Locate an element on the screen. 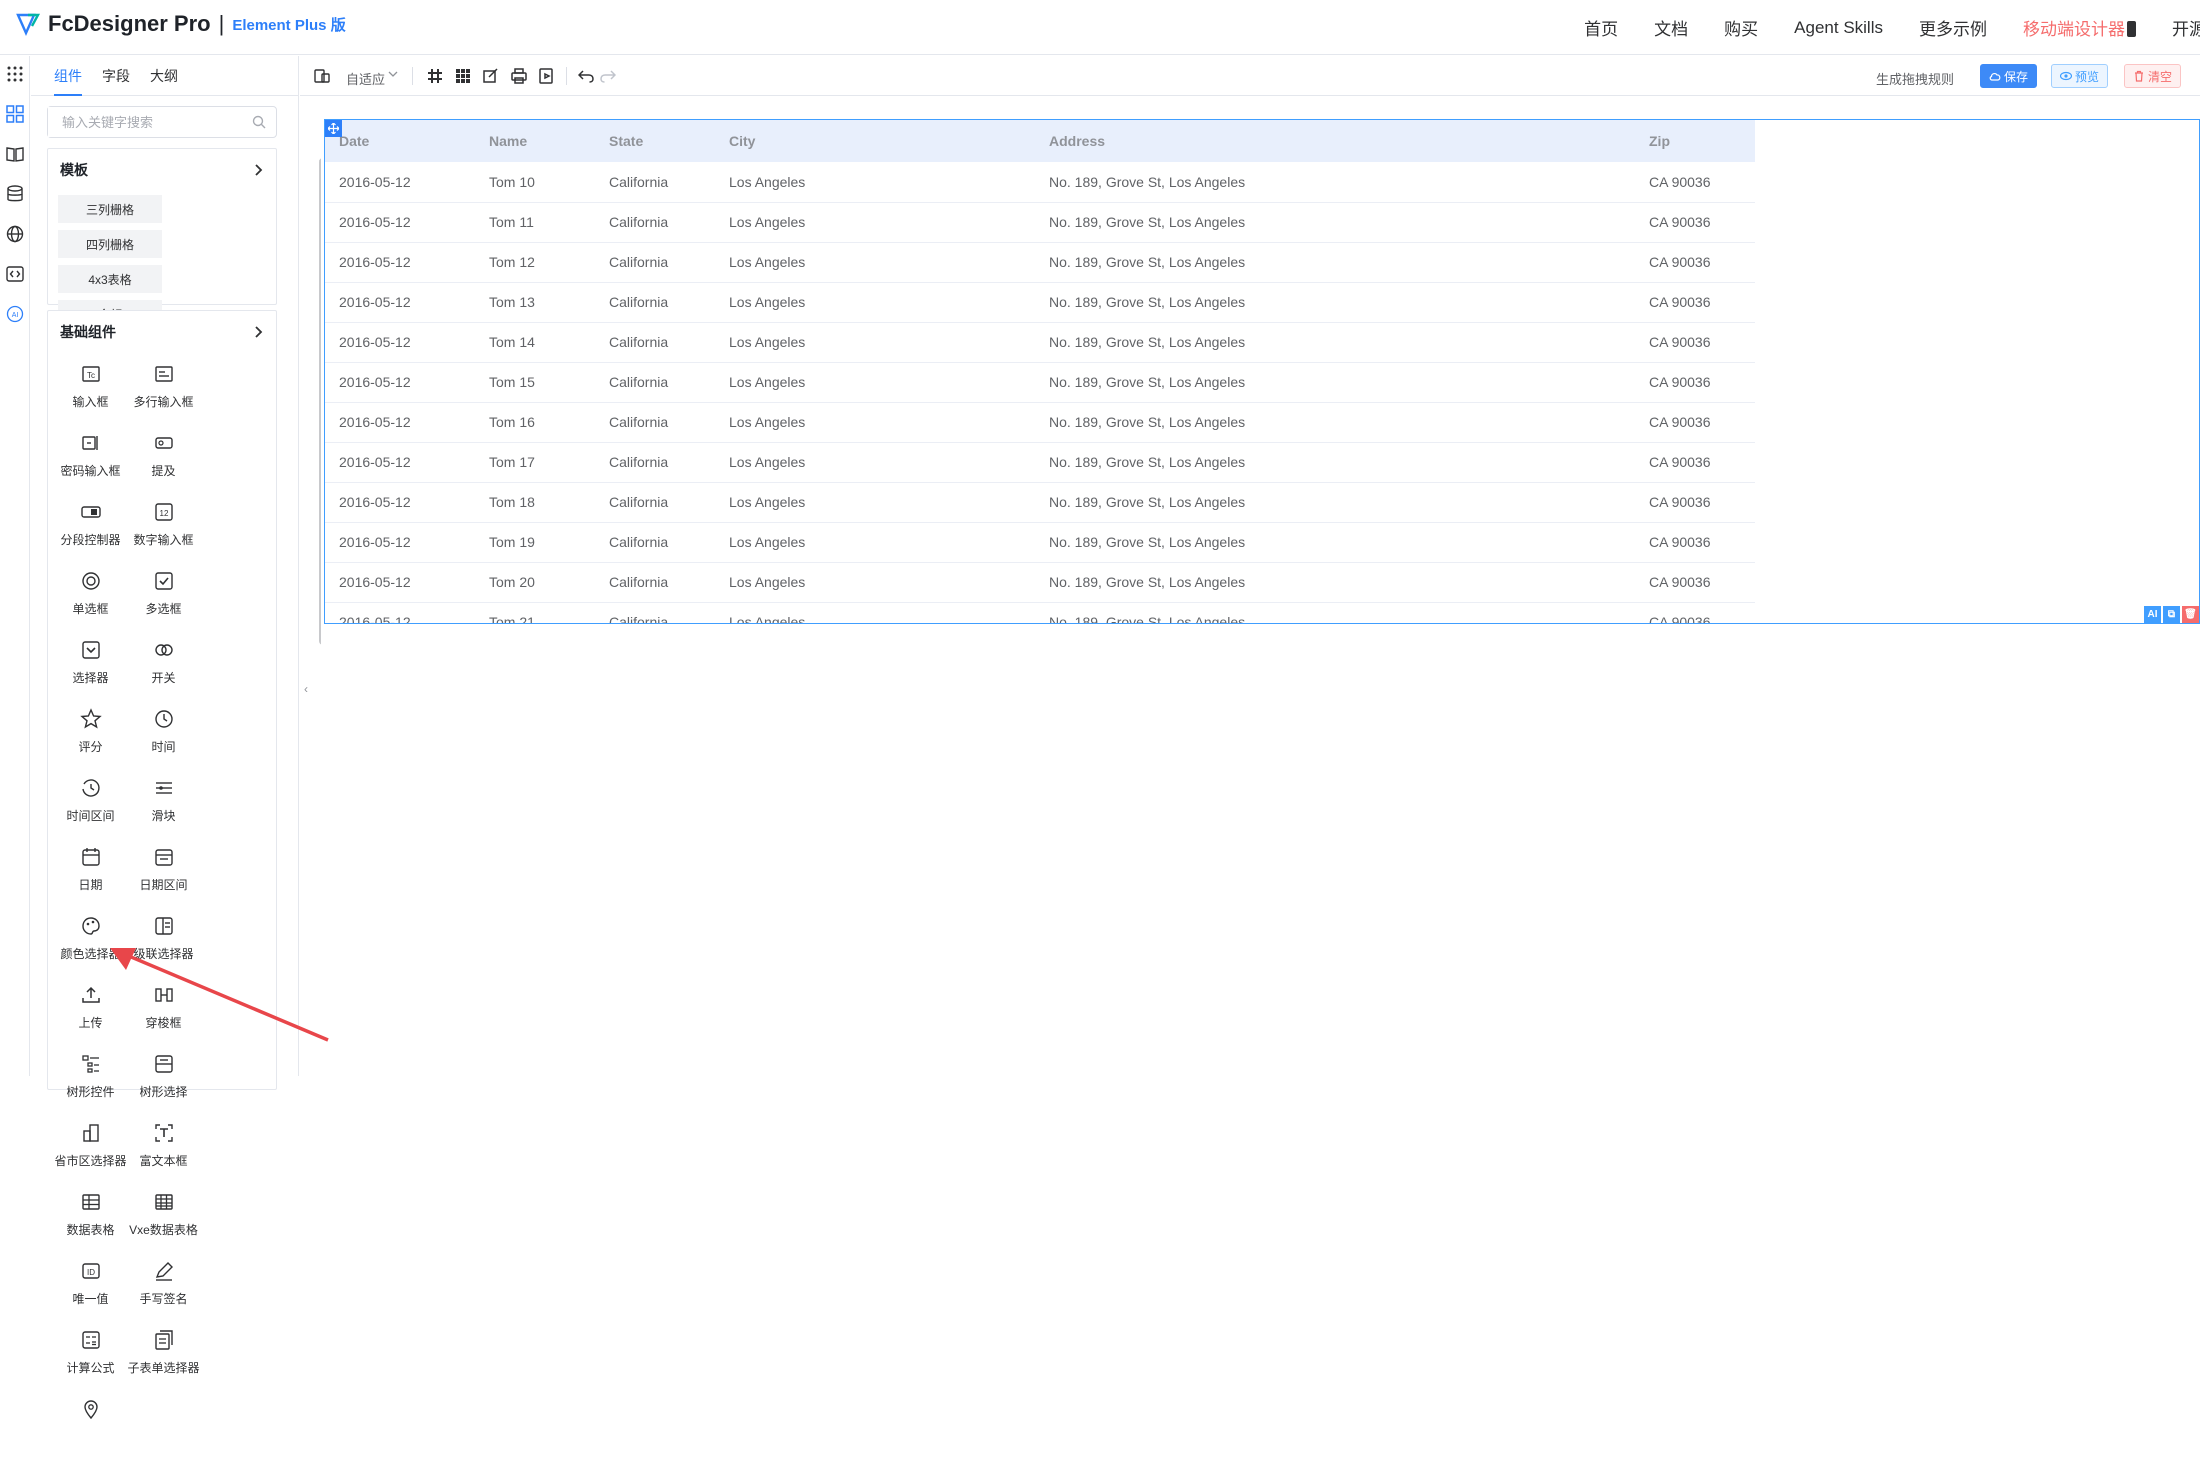 This screenshot has height=1465, width=2200. nav-home: 首页 is located at coordinates (1601, 27).